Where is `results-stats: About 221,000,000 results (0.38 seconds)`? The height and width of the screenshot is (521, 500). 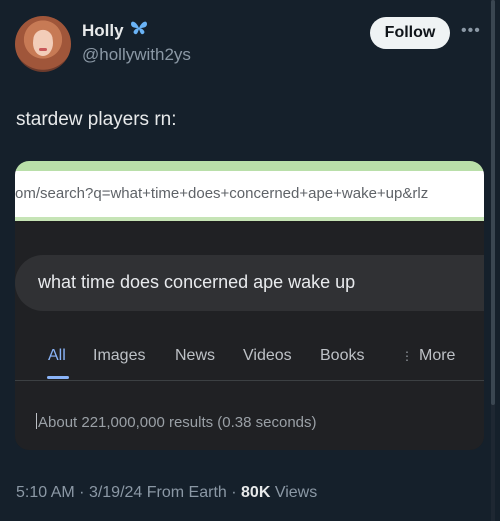 results-stats: About 221,000,000 results (0.38 seconds) is located at coordinates (176, 422).